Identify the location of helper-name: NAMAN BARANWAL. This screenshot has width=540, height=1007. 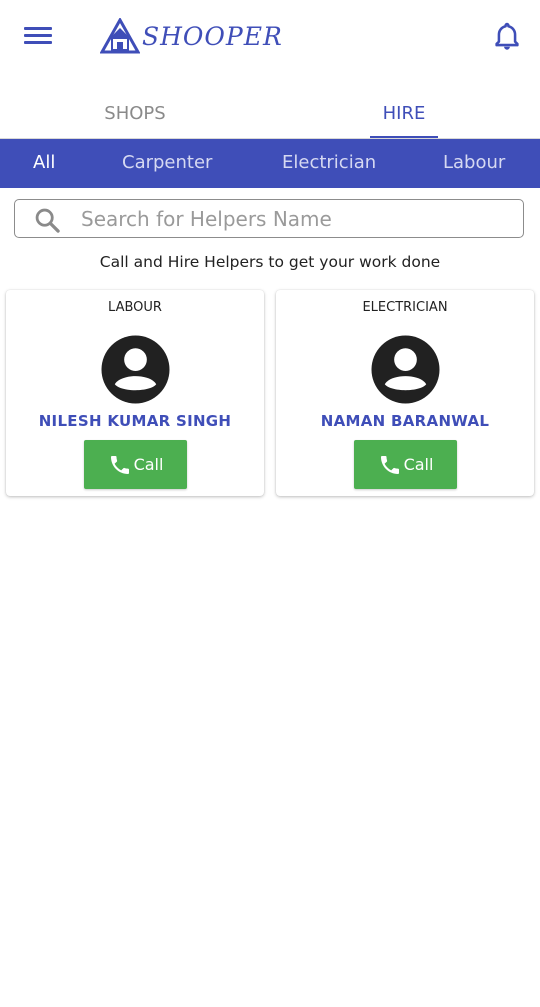
(405, 421).